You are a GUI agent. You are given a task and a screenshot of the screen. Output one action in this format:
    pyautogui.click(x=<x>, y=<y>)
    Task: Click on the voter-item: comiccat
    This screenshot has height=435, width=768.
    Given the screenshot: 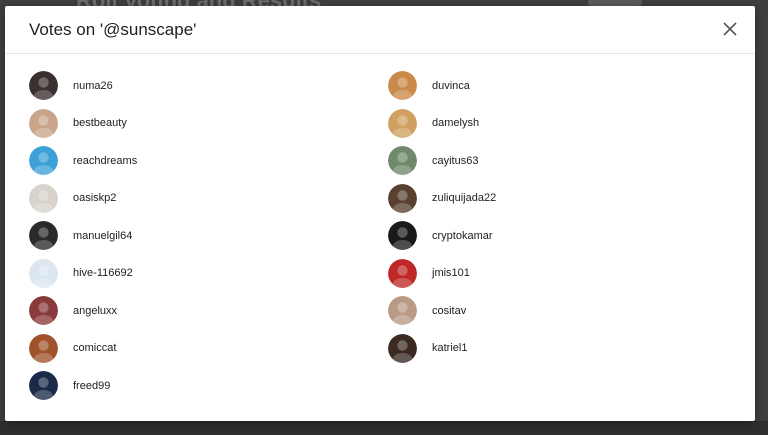 What is the action you would take?
    pyautogui.click(x=83, y=348)
    